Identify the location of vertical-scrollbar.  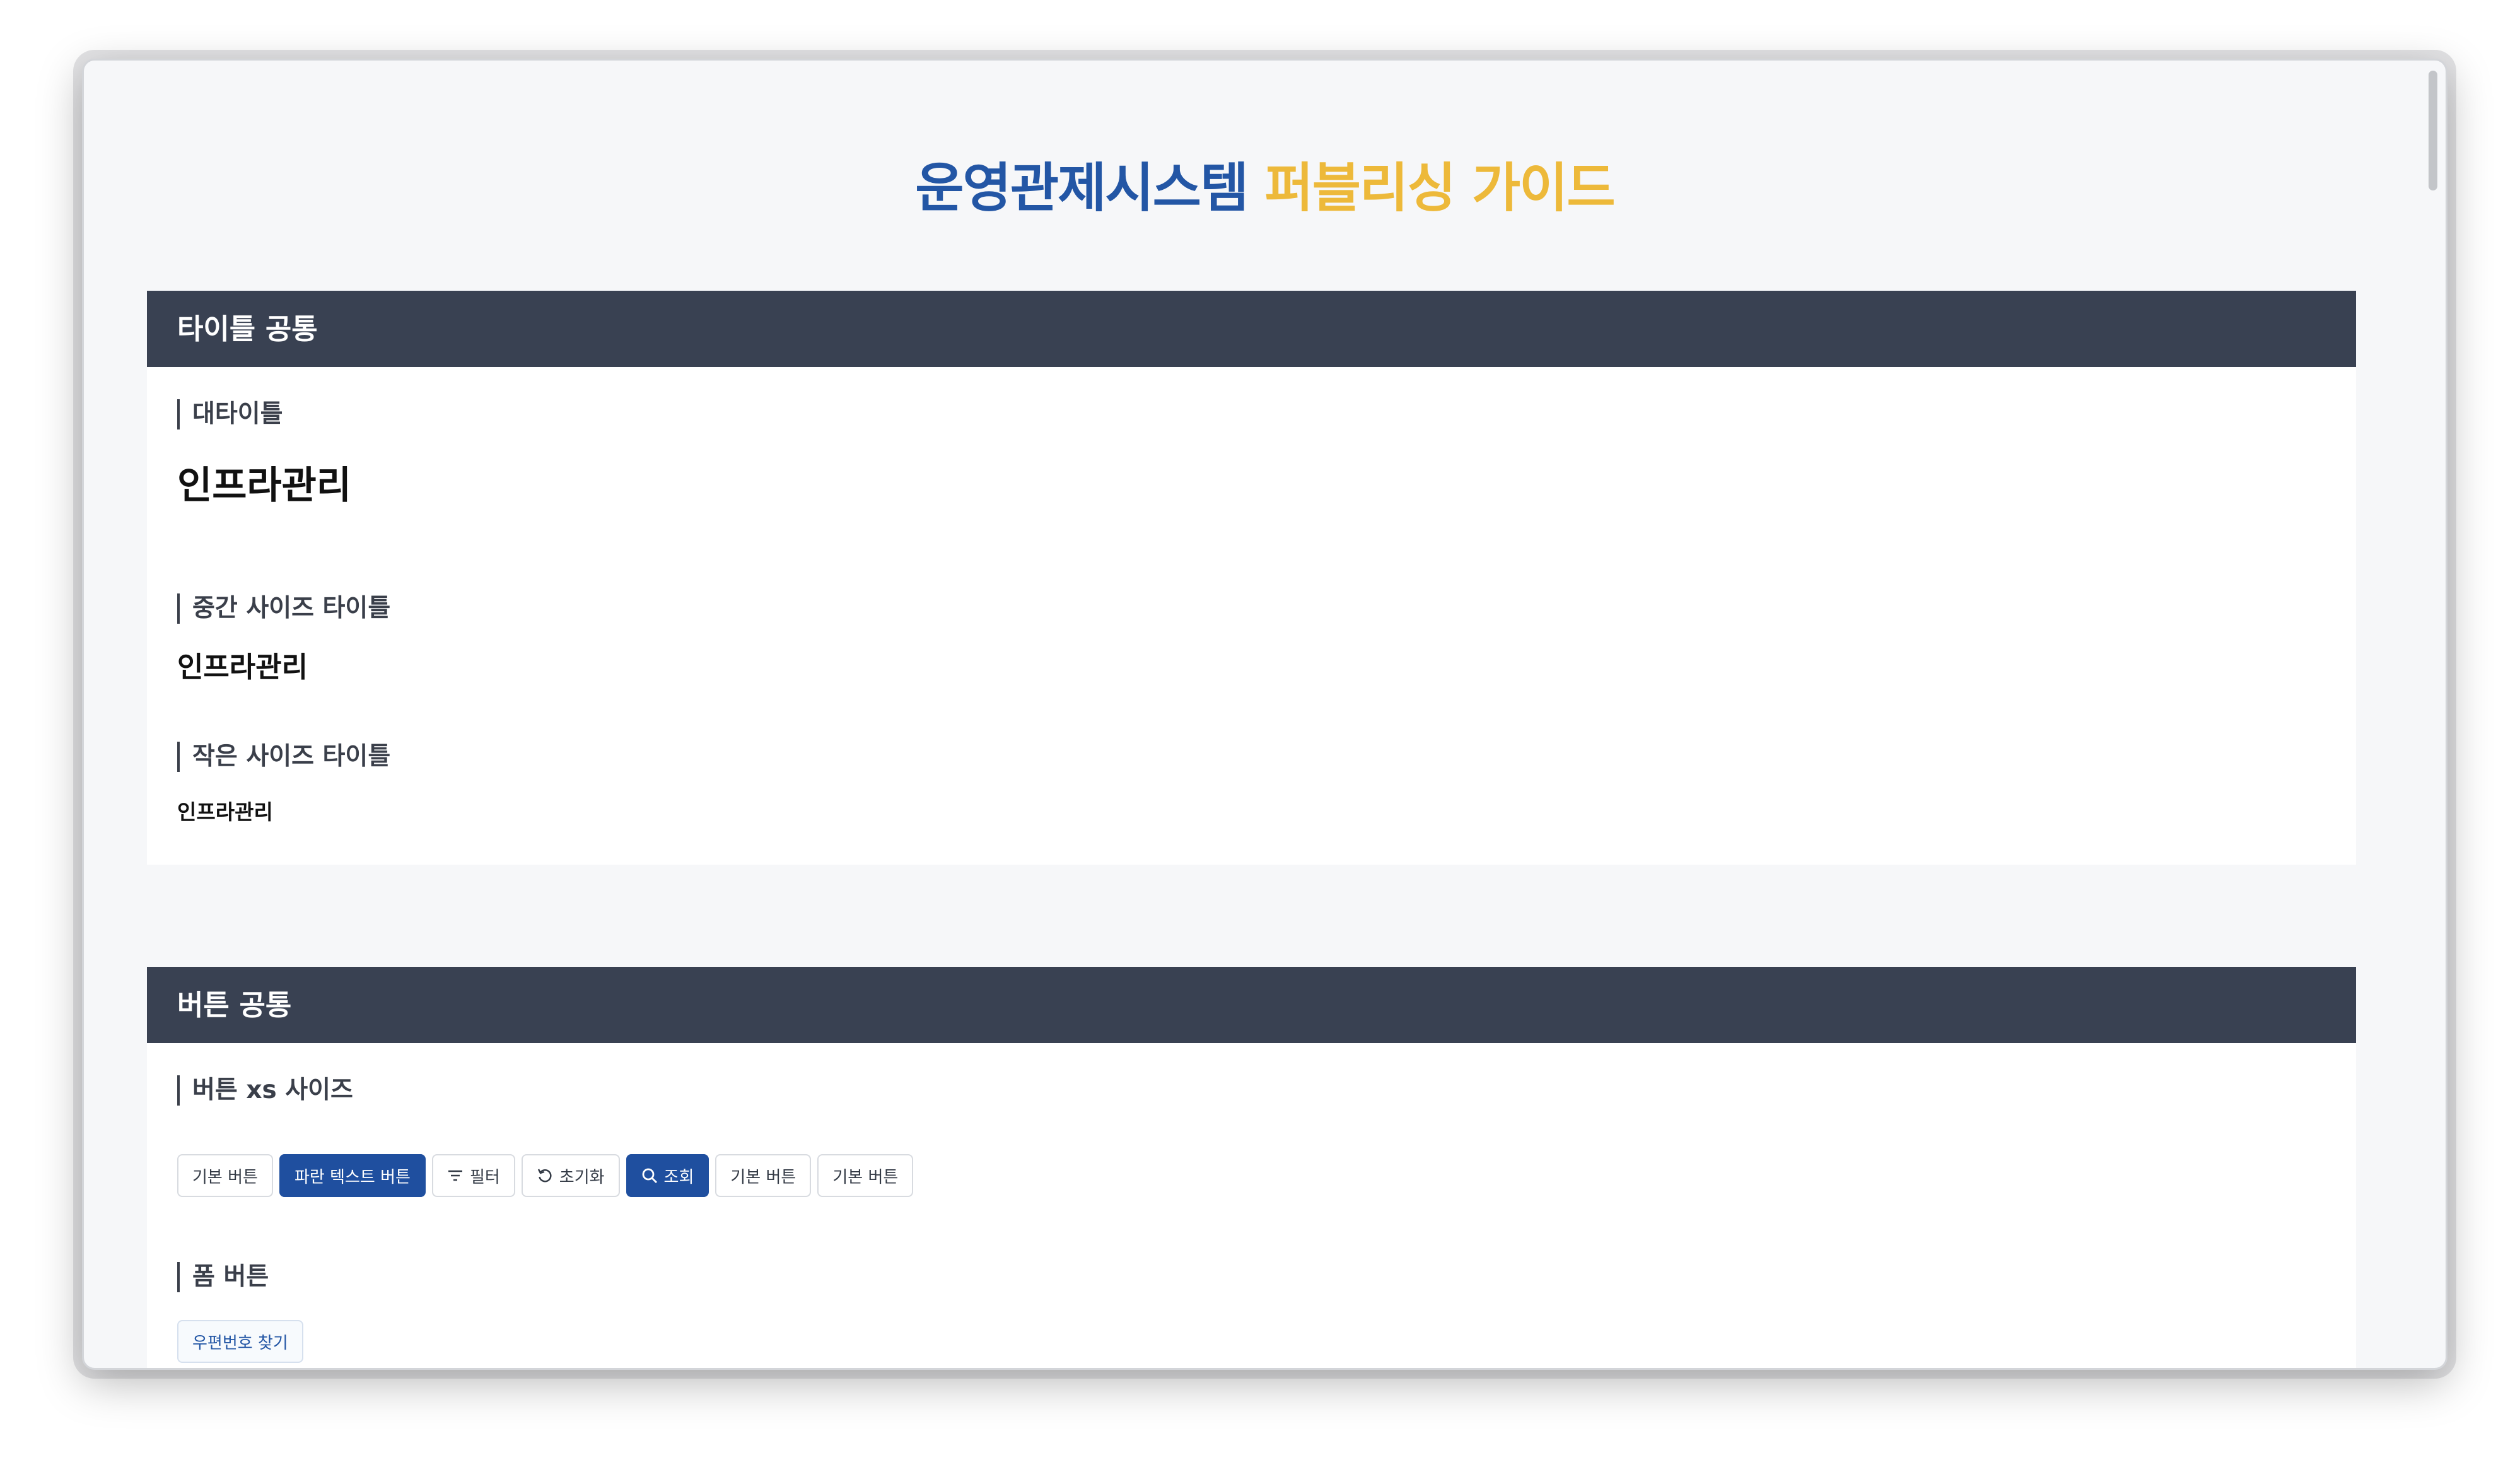
(2432, 714).